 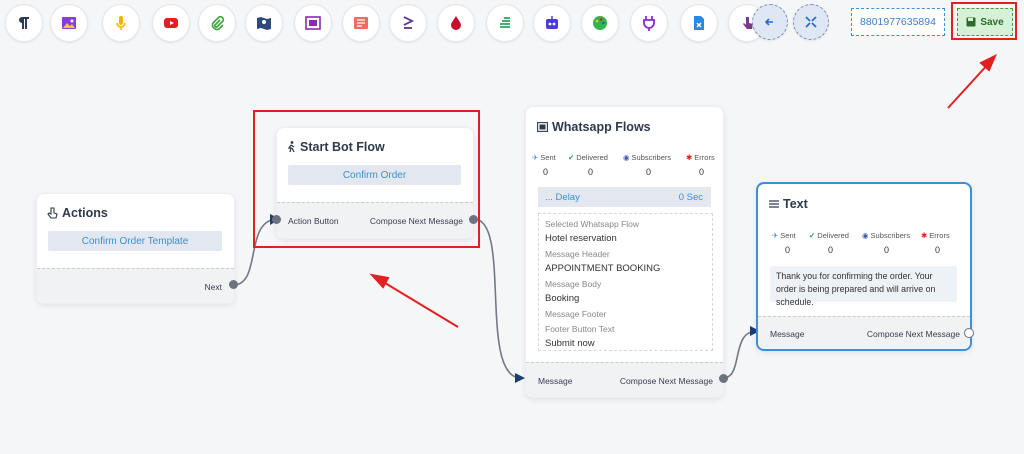 I want to click on field-label: Footer Button Text, so click(x=580, y=329).